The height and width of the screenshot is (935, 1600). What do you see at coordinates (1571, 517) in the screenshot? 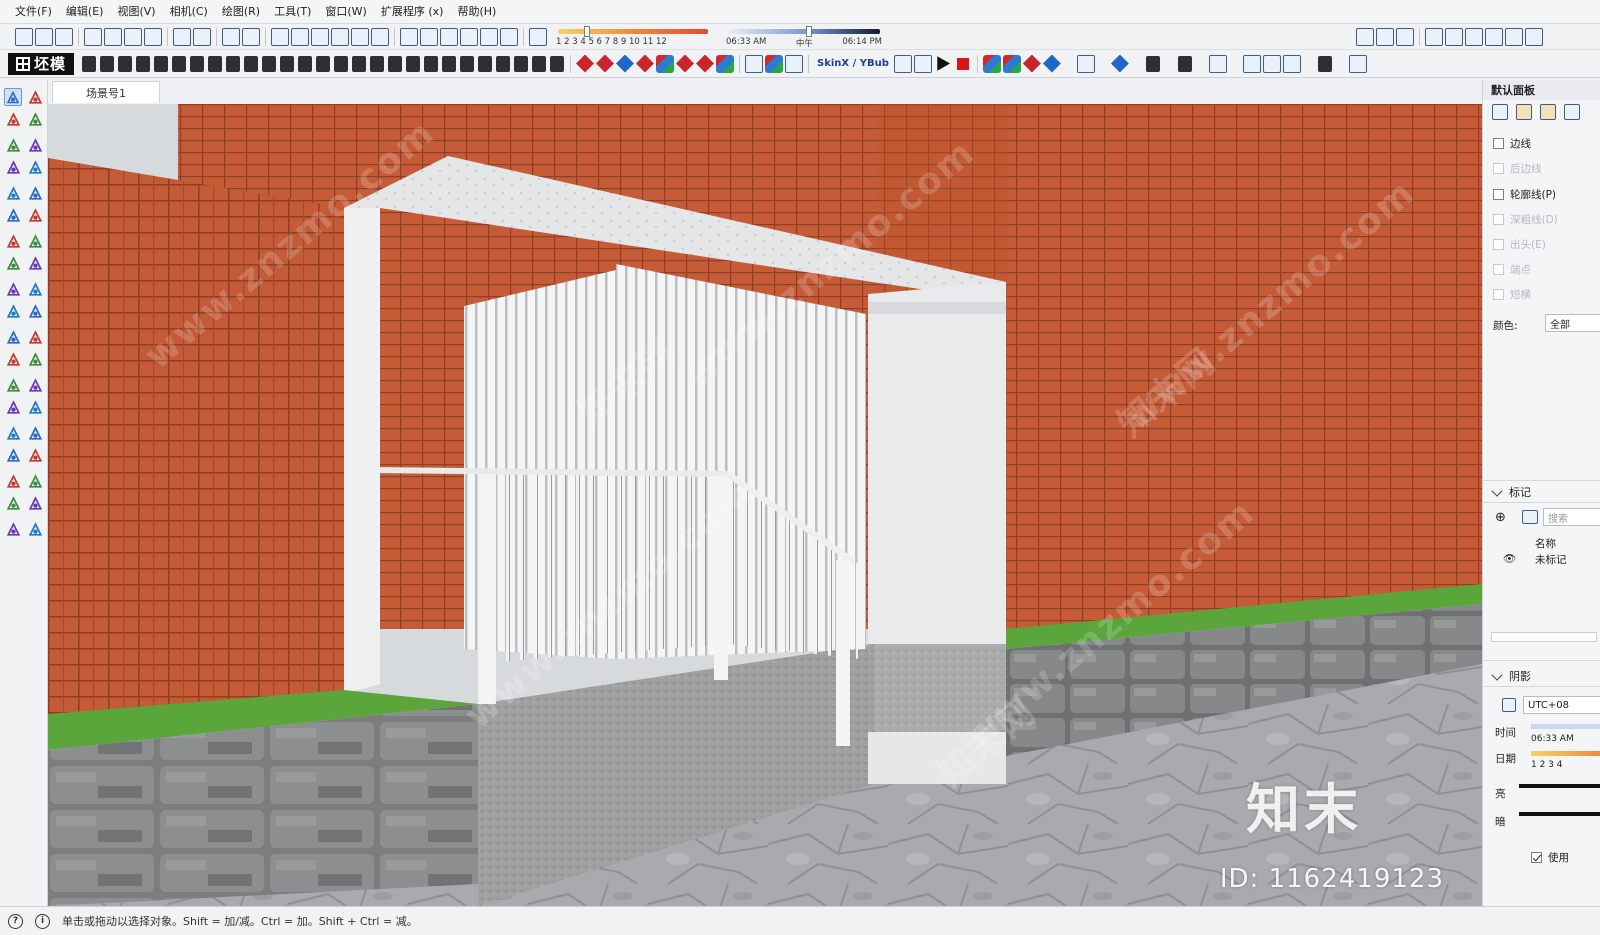
I see `tags-search-input: 搜索` at bounding box center [1571, 517].